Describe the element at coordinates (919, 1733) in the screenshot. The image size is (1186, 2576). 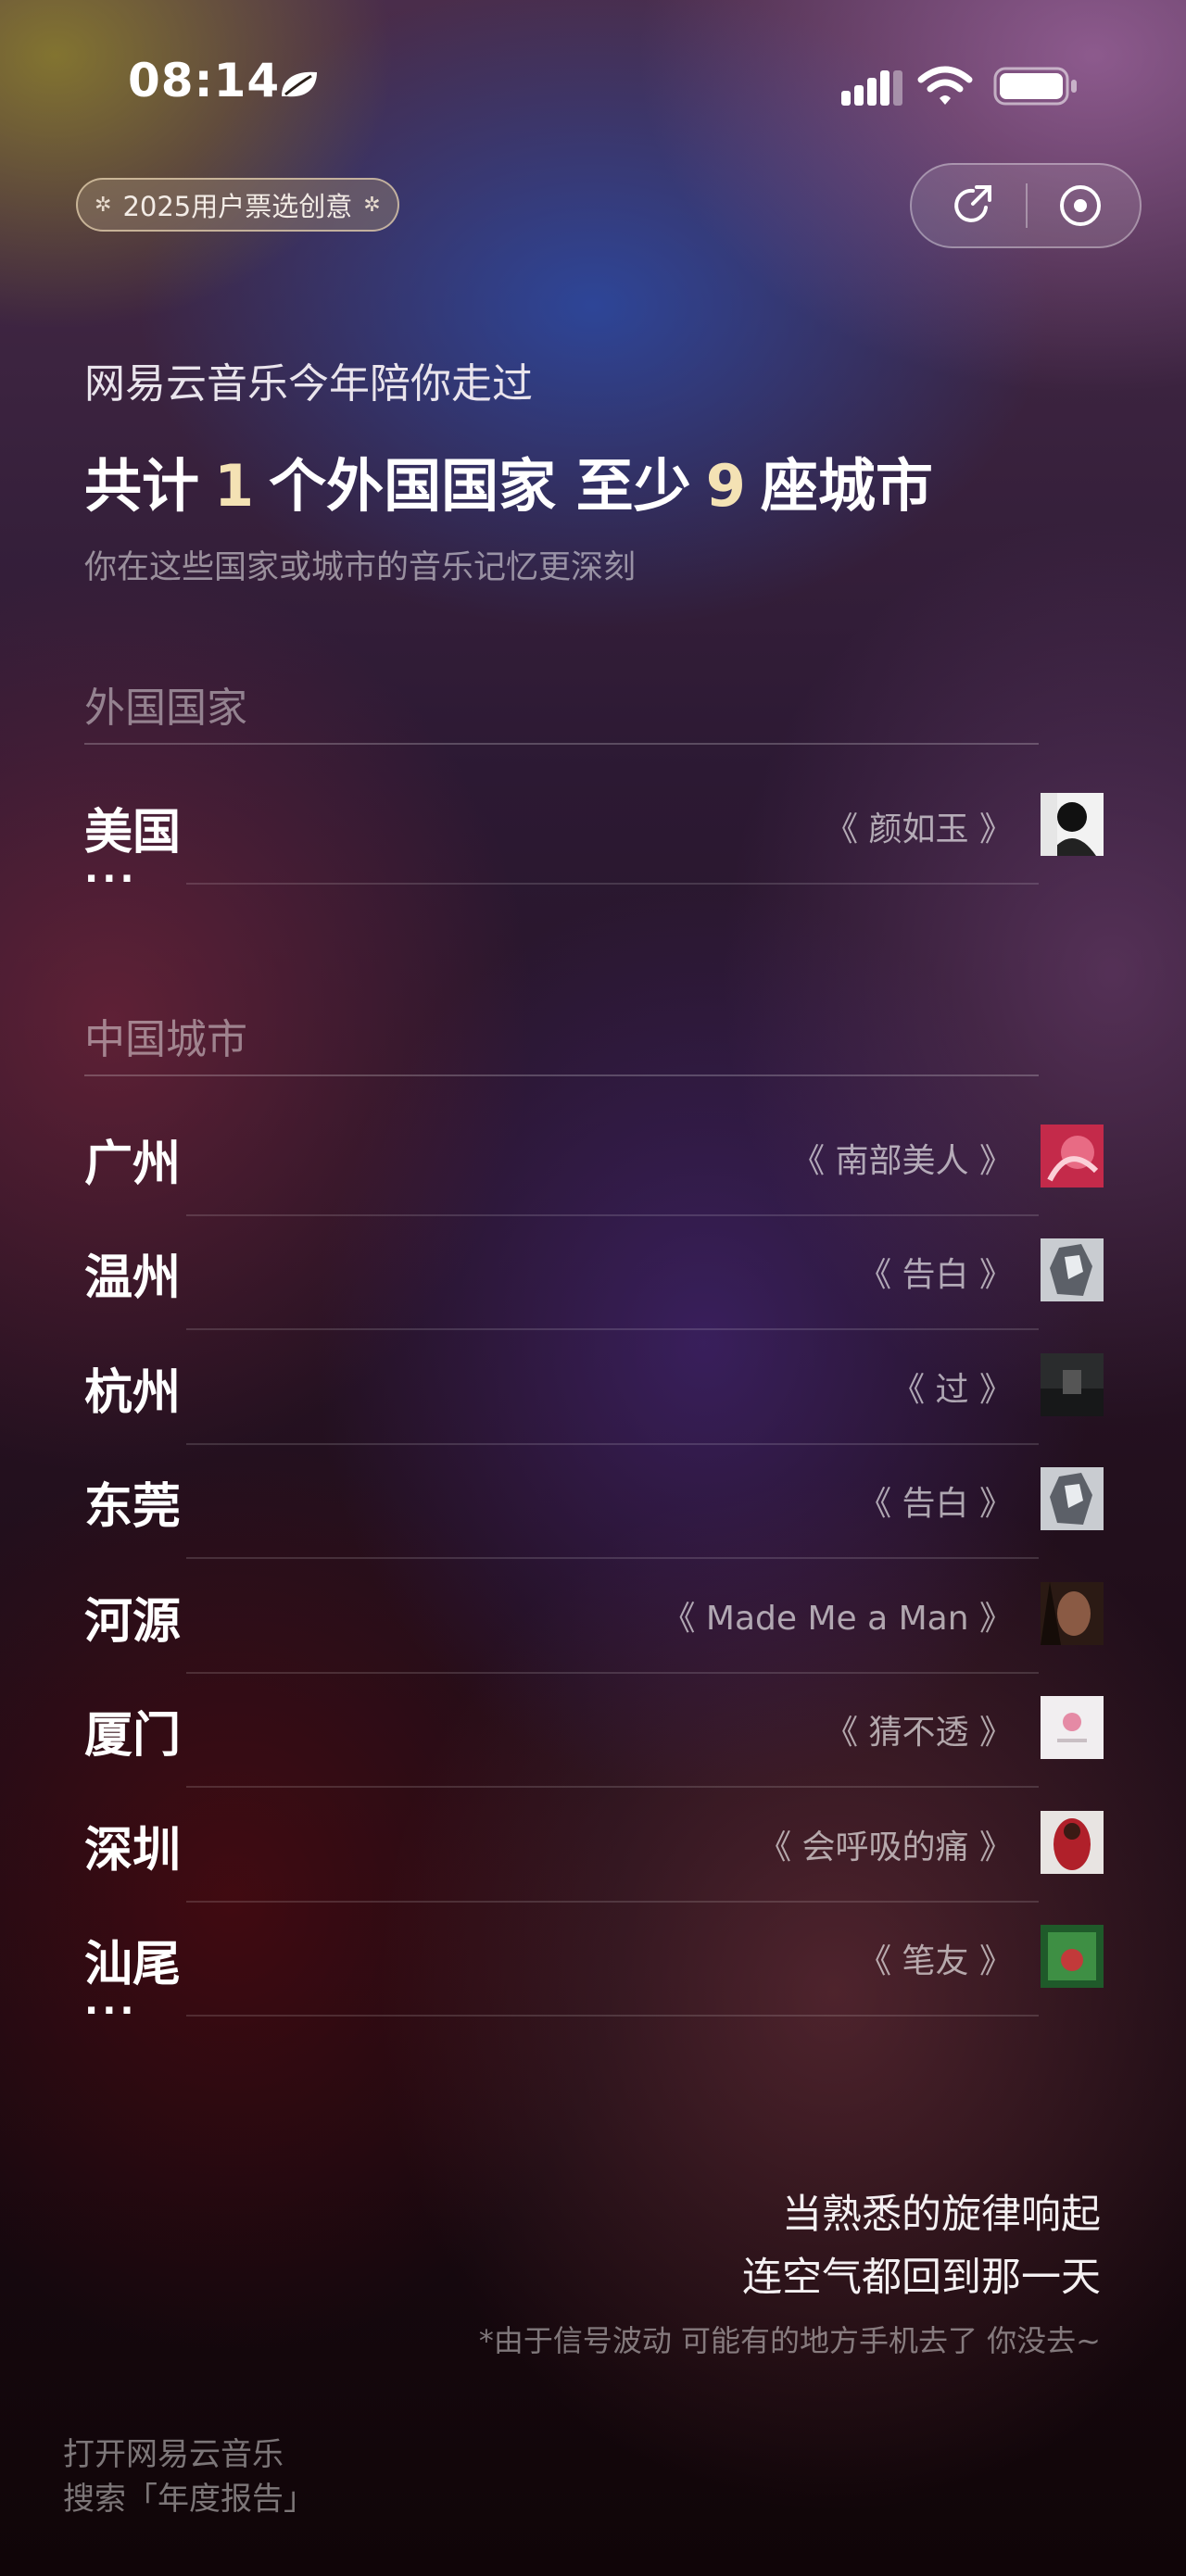
I see `song-title: 《 猜不透 》` at that location.